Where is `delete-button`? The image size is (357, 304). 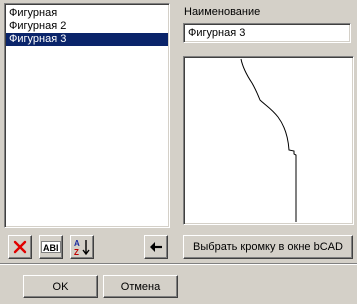 delete-button is located at coordinates (20, 247).